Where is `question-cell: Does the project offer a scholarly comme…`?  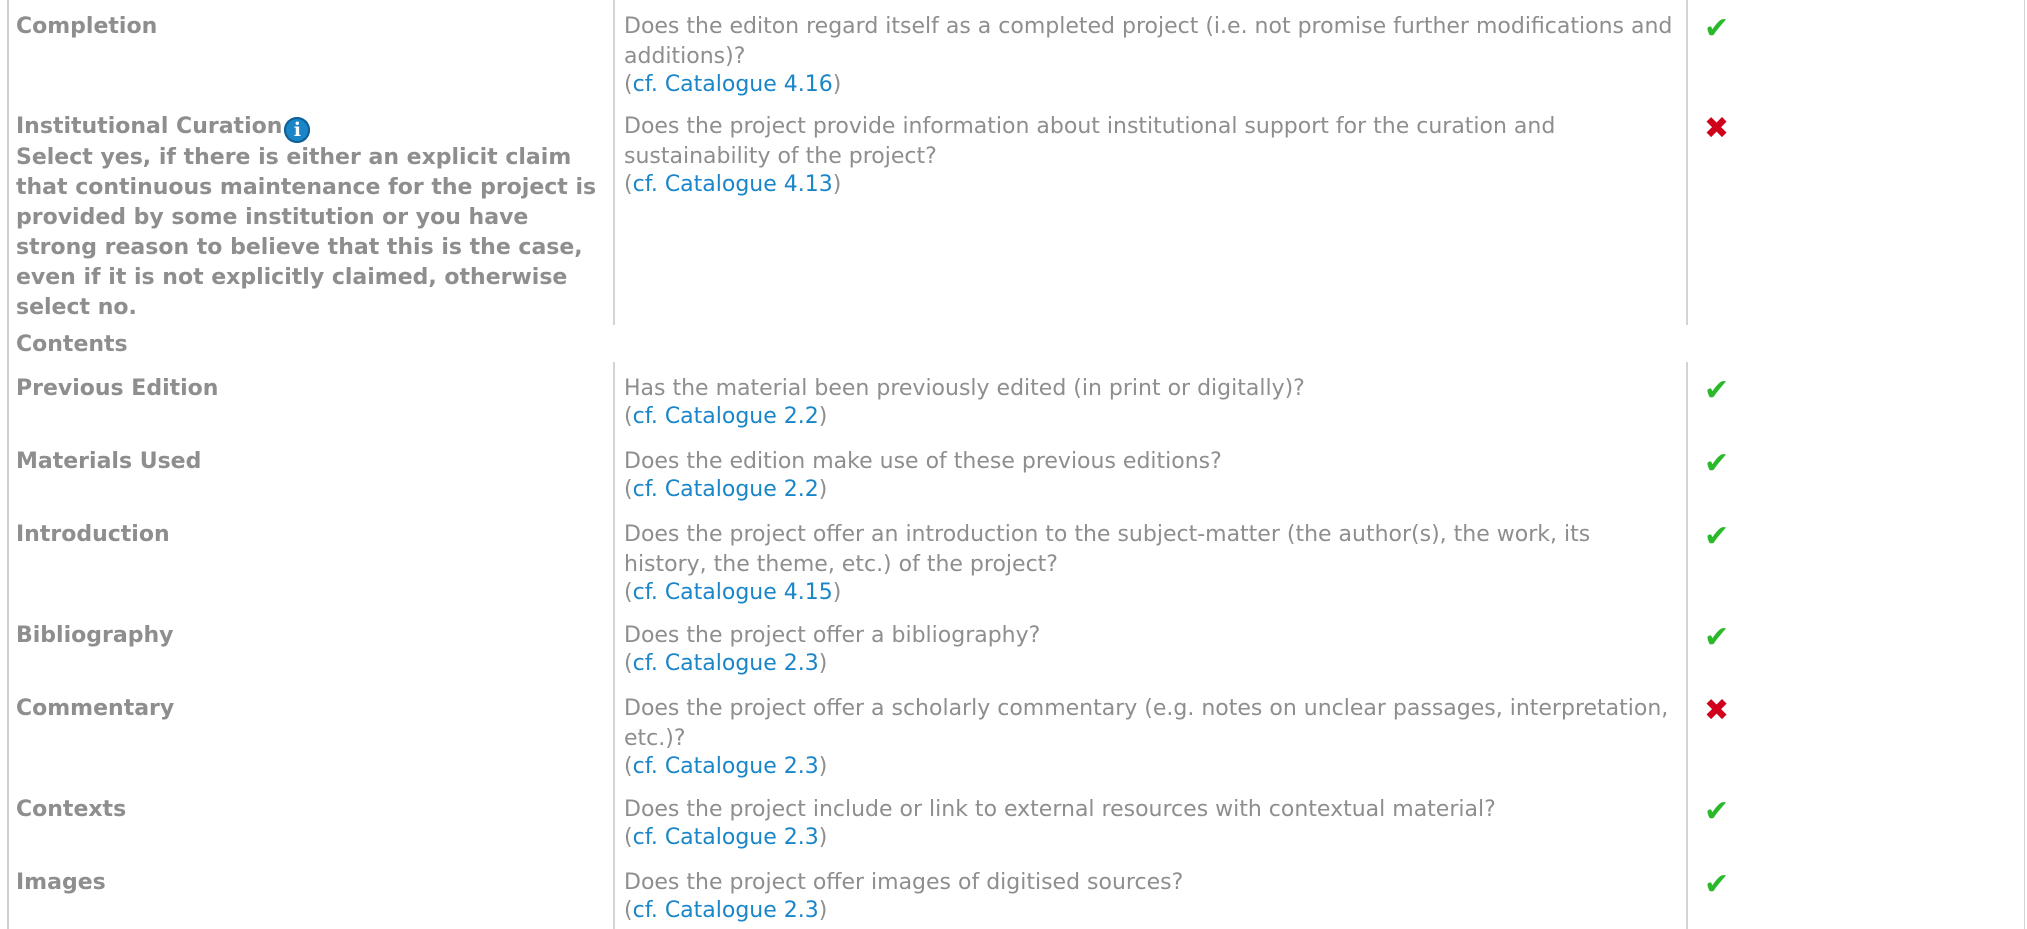 question-cell: Does the project offer a scholarly comme… is located at coordinates (1149, 732).